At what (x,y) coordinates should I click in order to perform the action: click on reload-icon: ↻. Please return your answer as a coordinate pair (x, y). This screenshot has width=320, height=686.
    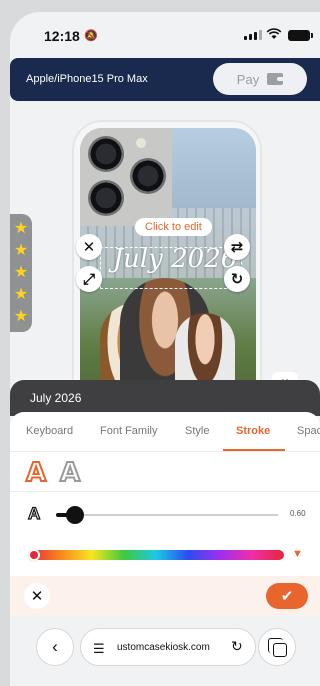
    Looking at the image, I should click on (237, 646).